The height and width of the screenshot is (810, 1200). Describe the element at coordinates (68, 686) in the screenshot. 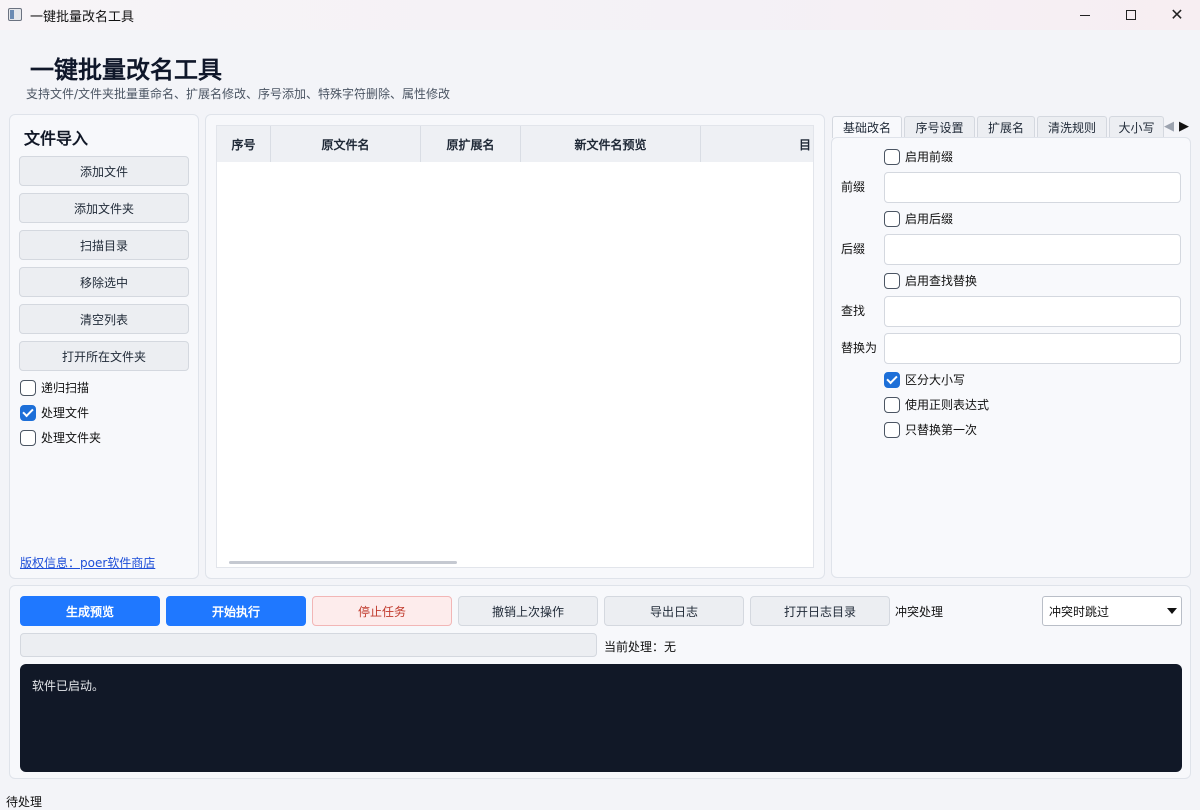

I see `log-text: 软件已启动。` at that location.